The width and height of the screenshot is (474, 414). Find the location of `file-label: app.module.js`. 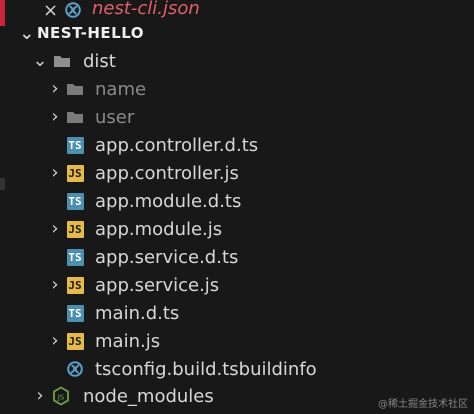

file-label: app.module.js is located at coordinates (159, 229).